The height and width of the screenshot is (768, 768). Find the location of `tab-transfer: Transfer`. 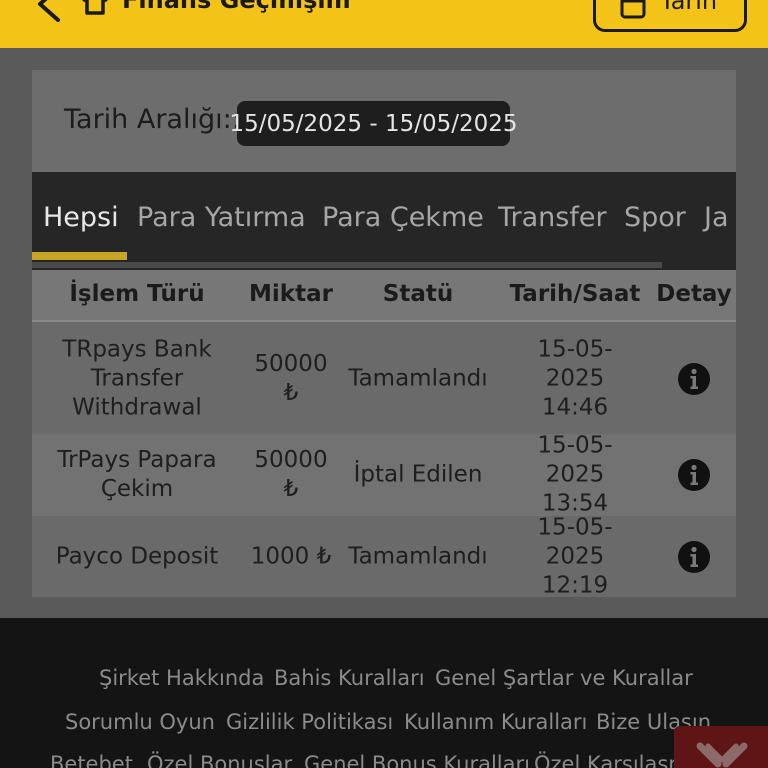

tab-transfer: Transfer is located at coordinates (552, 217).